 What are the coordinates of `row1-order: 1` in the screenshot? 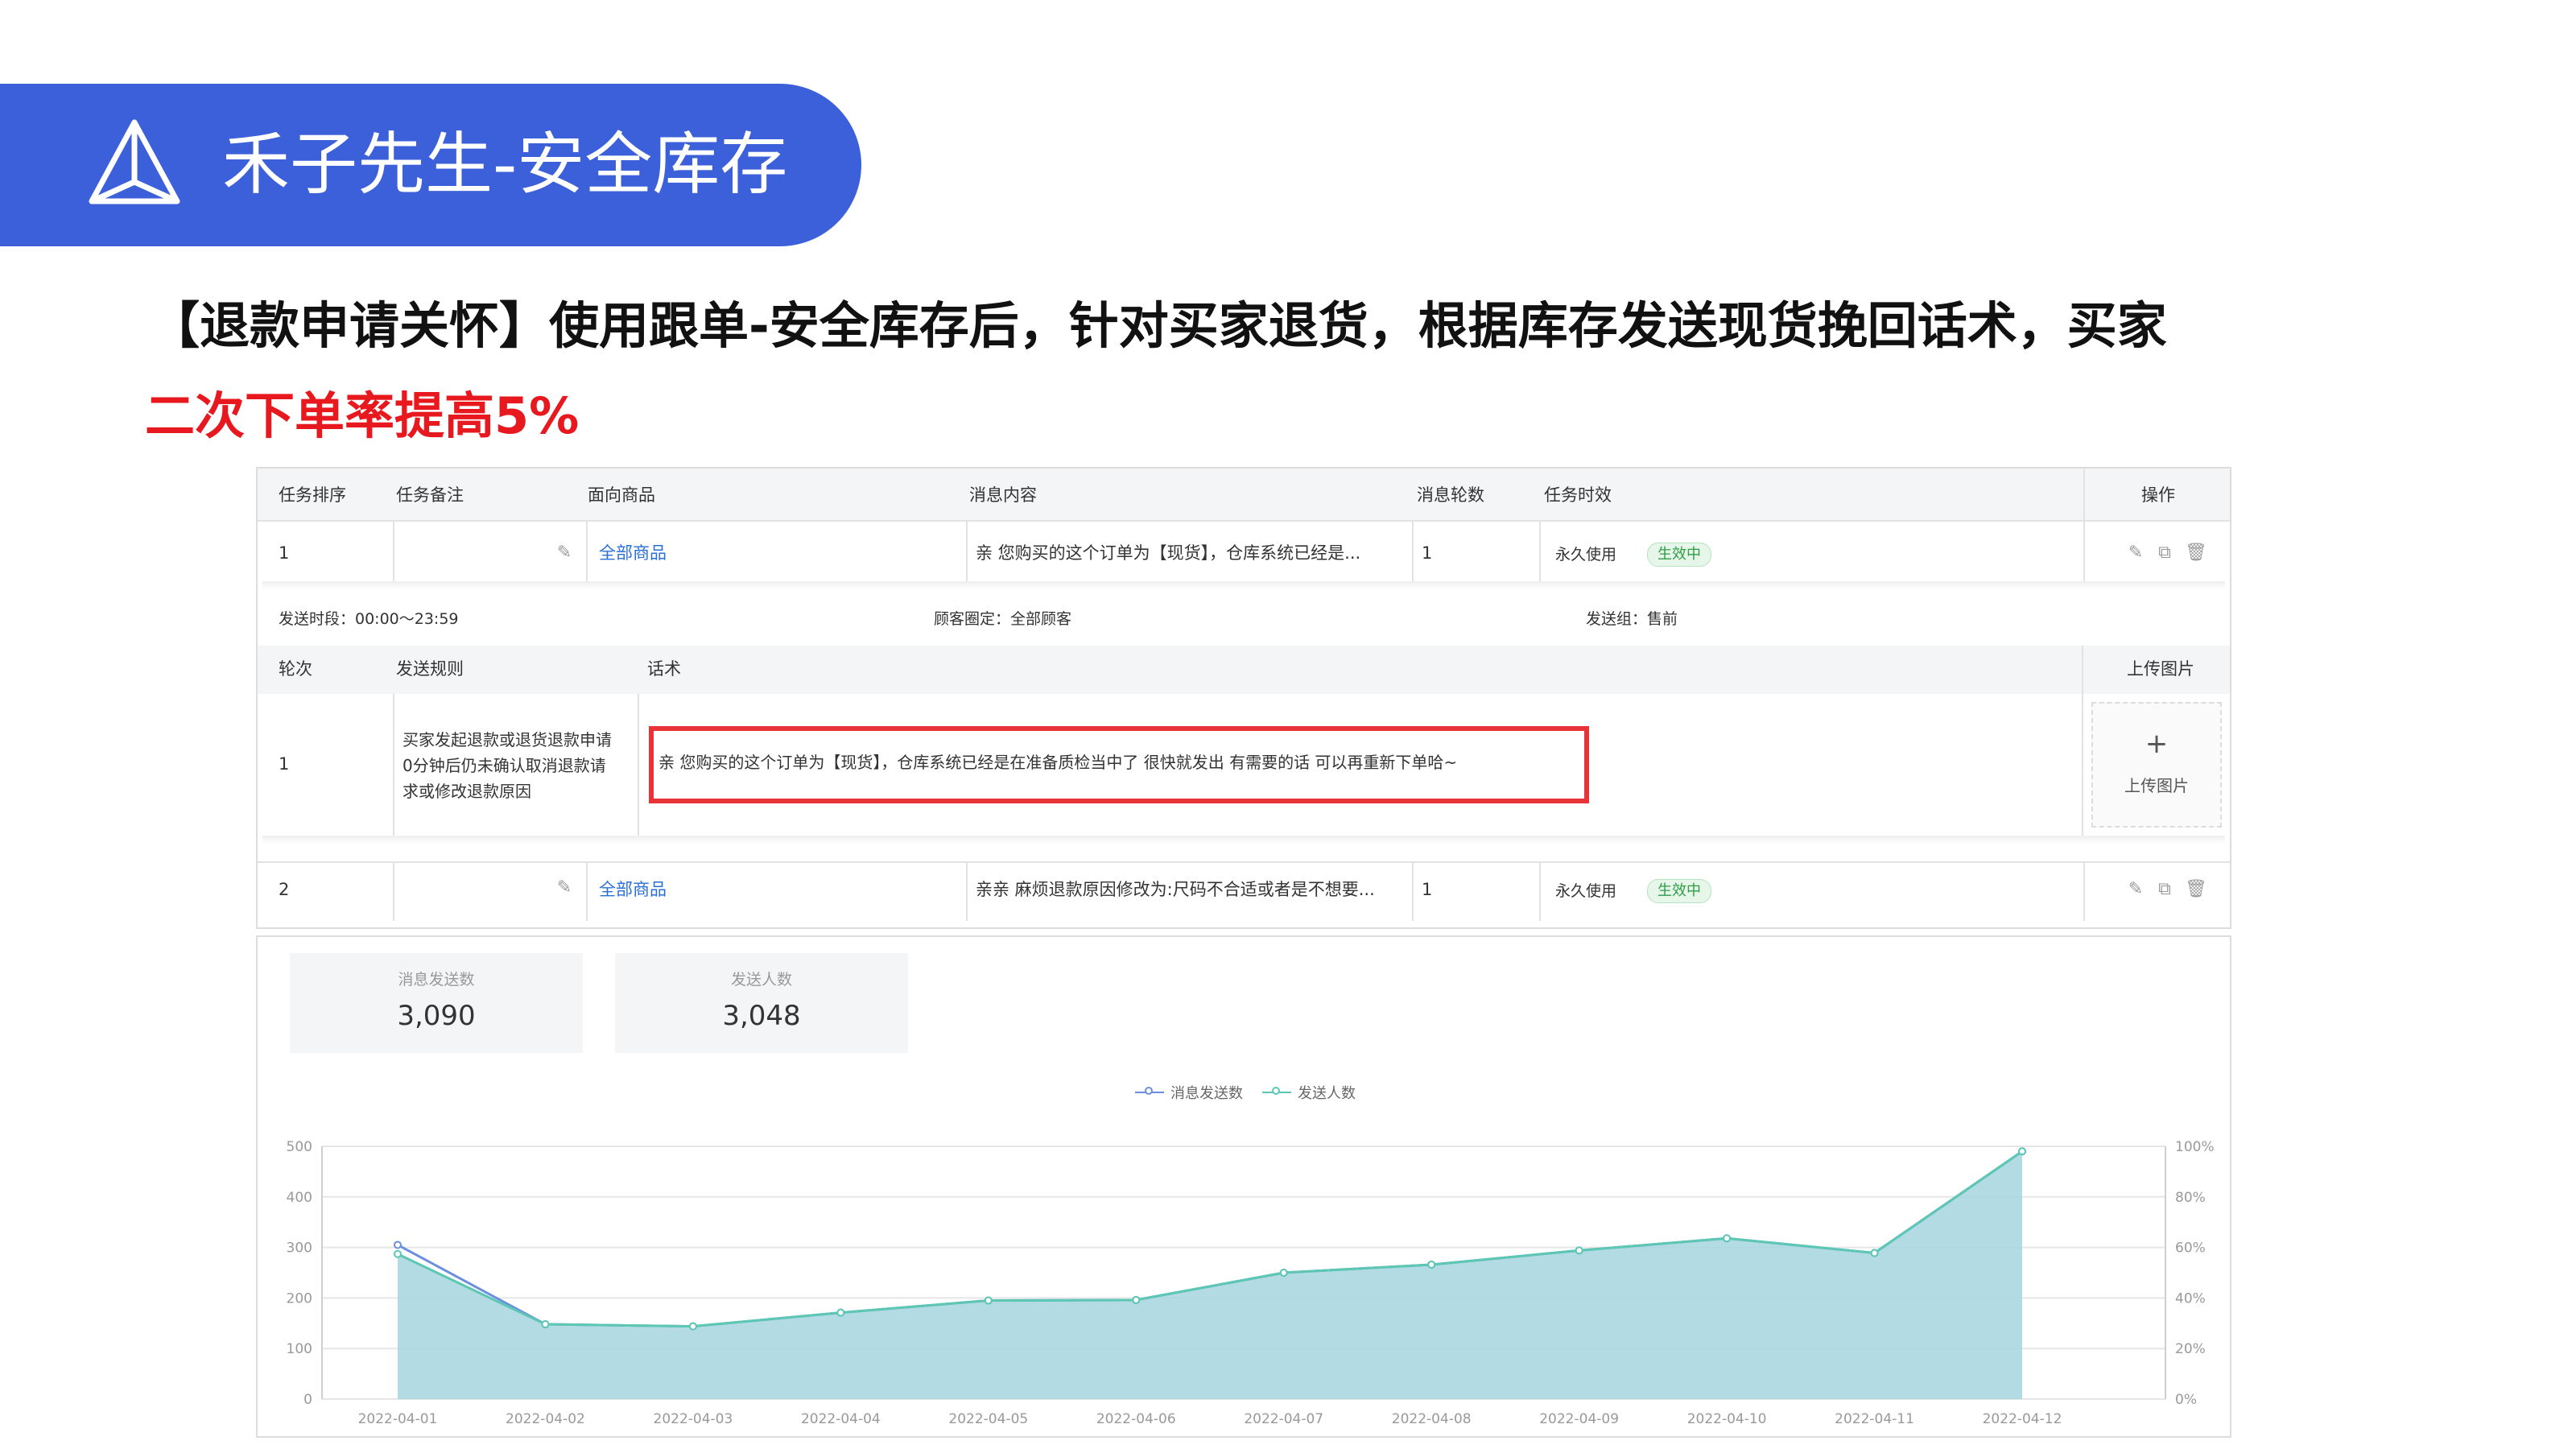 It's located at (284, 553).